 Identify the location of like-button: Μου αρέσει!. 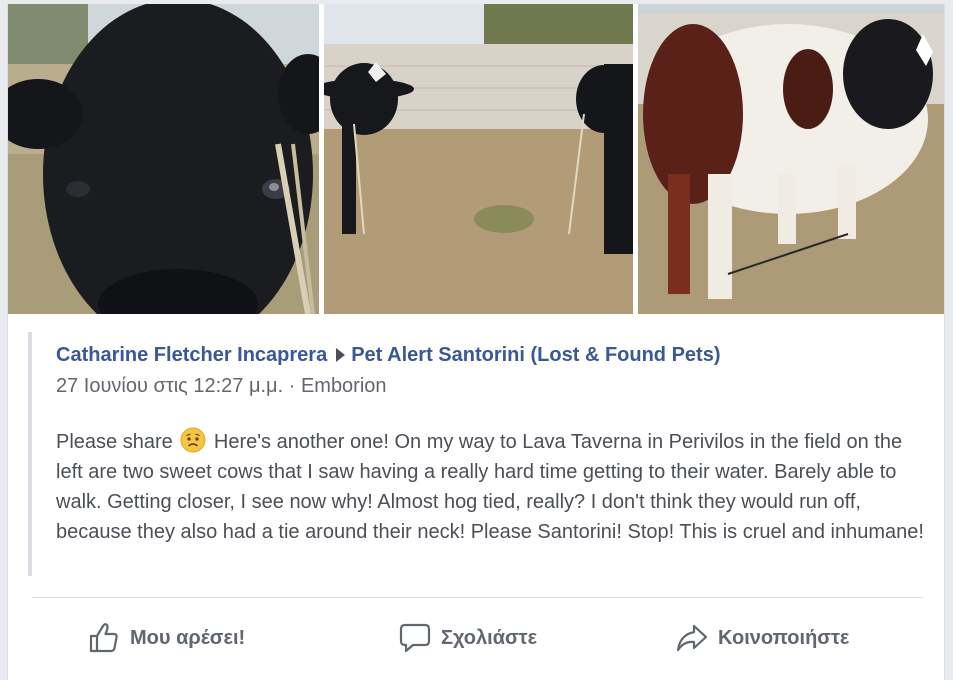
(165, 638).